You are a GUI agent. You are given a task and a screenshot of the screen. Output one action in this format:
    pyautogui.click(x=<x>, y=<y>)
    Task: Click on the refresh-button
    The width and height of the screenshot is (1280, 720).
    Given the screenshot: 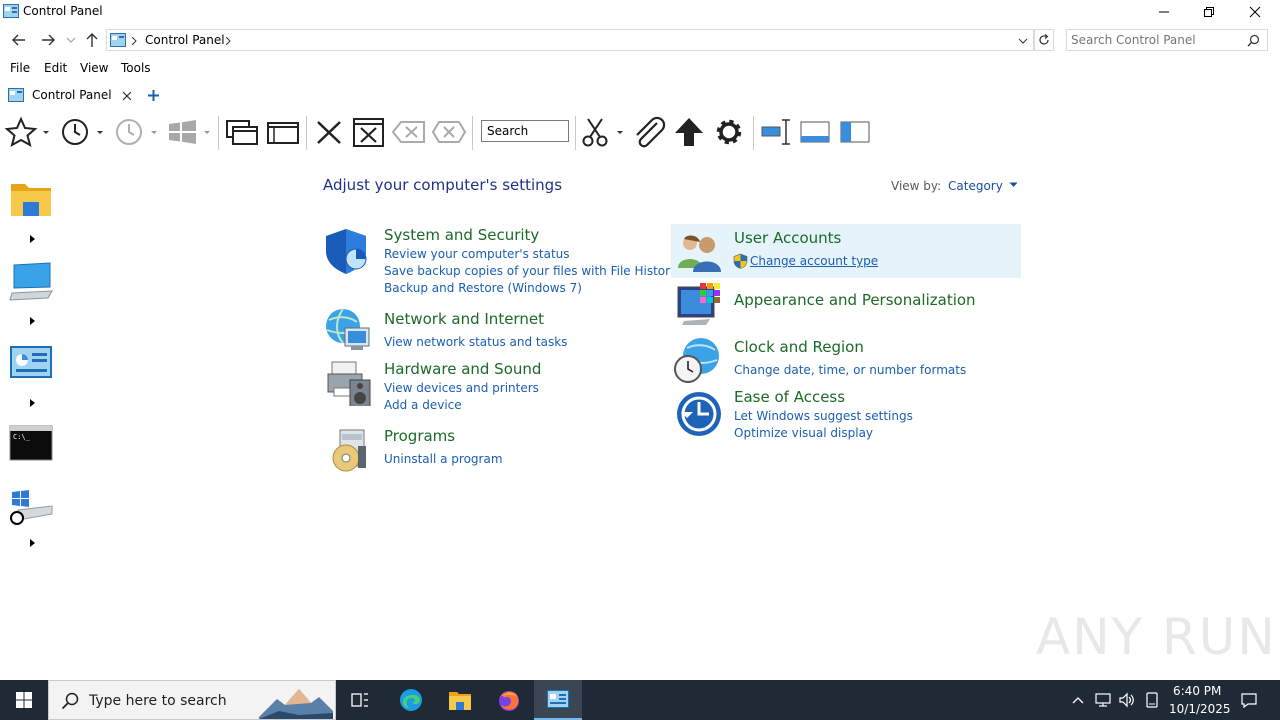 What is the action you would take?
    pyautogui.click(x=1044, y=40)
    